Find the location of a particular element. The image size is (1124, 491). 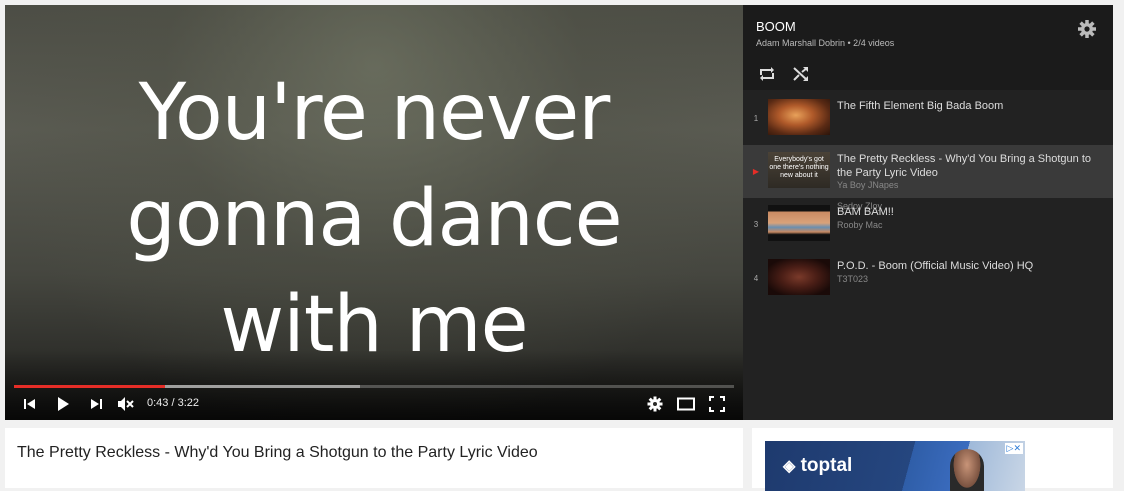

playlist-item-index: 4 is located at coordinates (756, 278).